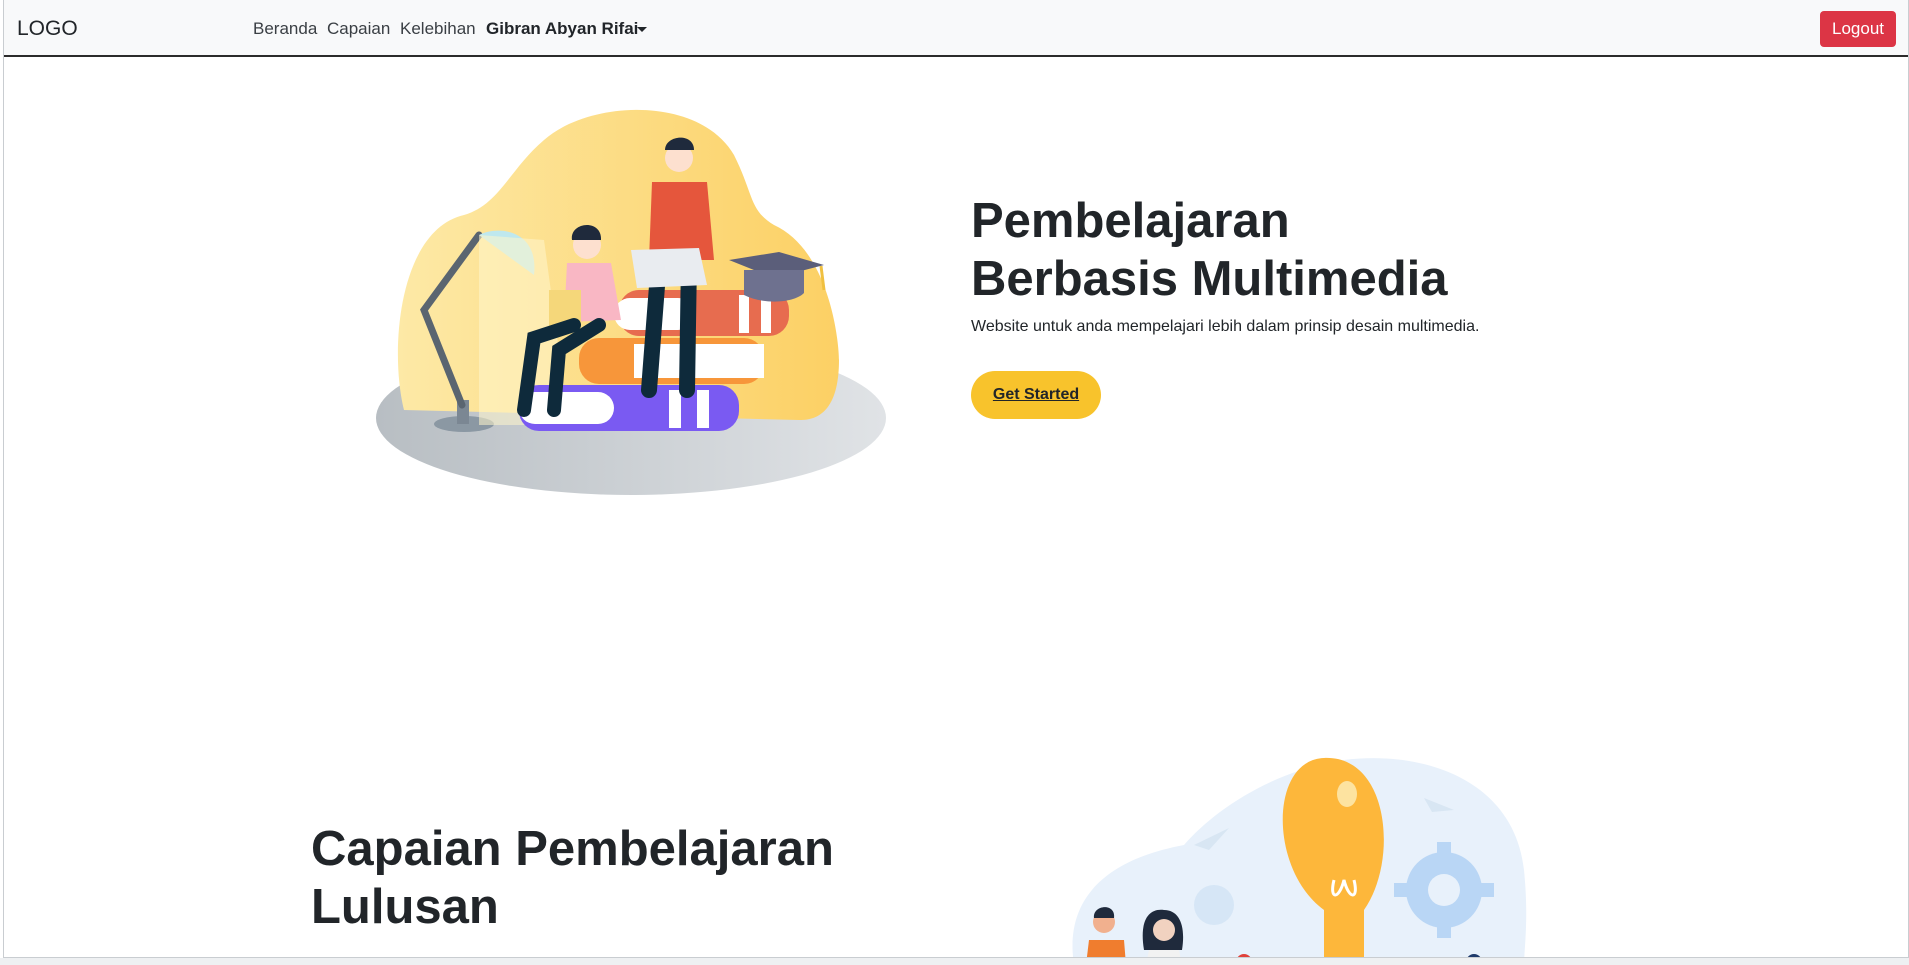  What do you see at coordinates (954, 961) in the screenshot?
I see `window-bottom-edge` at bounding box center [954, 961].